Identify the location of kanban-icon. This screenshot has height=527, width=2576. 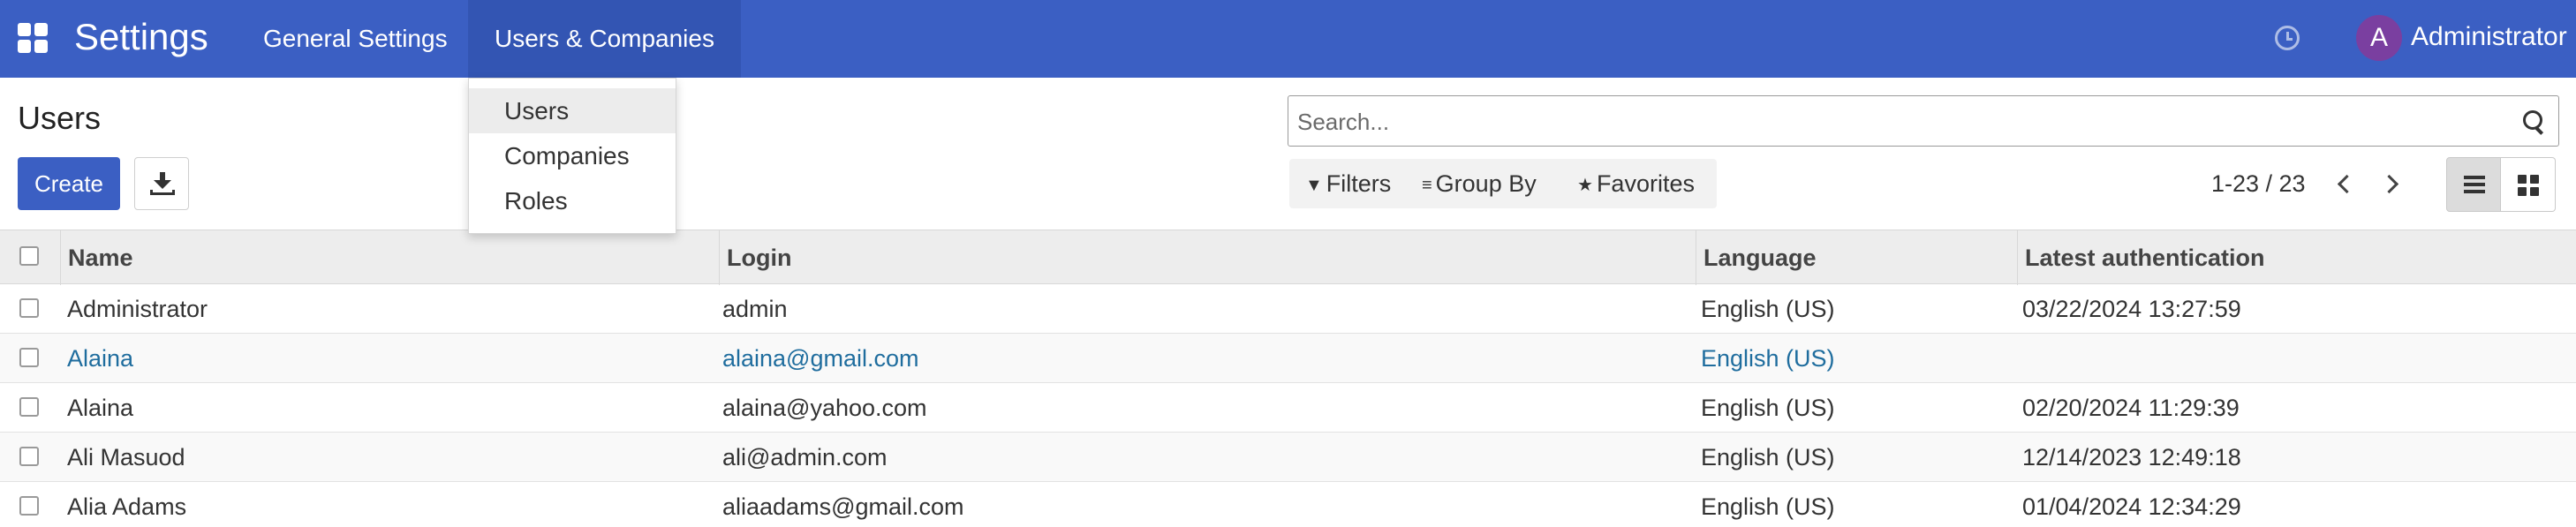
(2528, 185).